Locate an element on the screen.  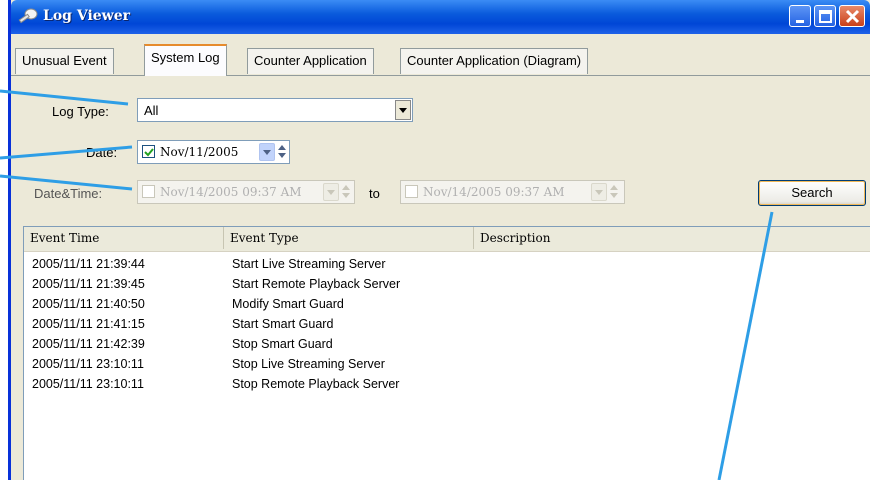
event-type-cell: Start Remote Playback Server is located at coordinates (316, 284).